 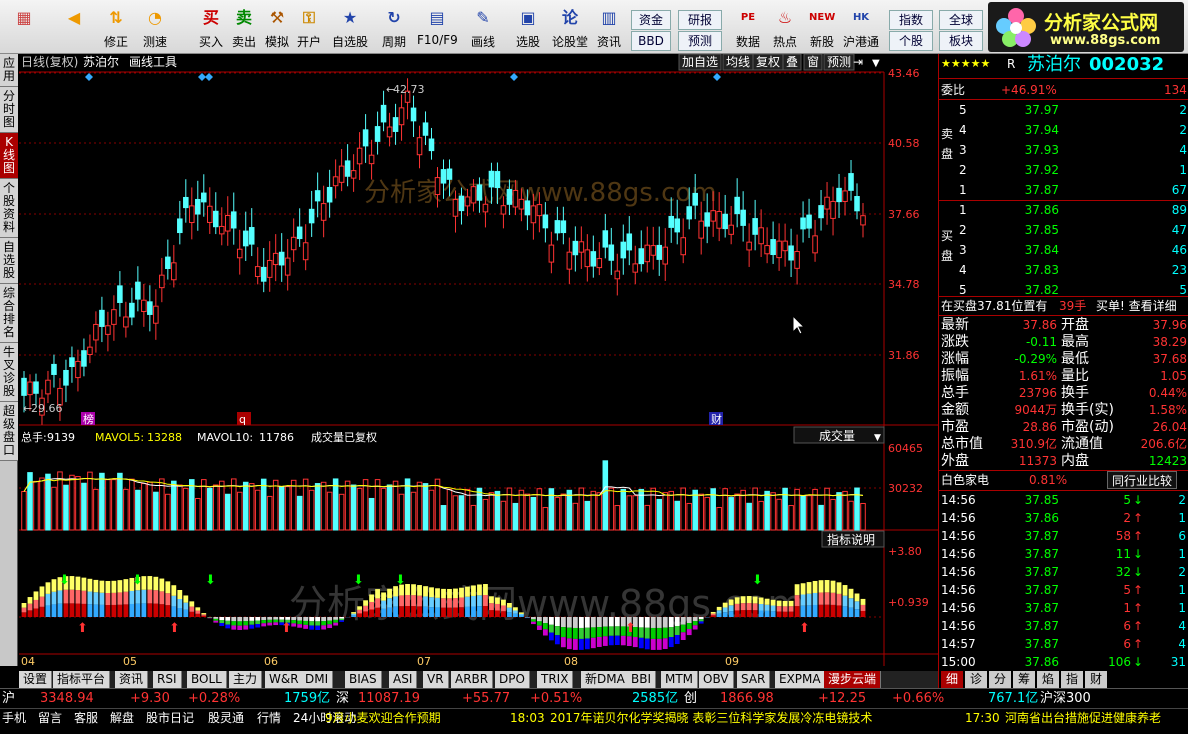 I want to click on fund-button: 资金, so click(x=651, y=20).